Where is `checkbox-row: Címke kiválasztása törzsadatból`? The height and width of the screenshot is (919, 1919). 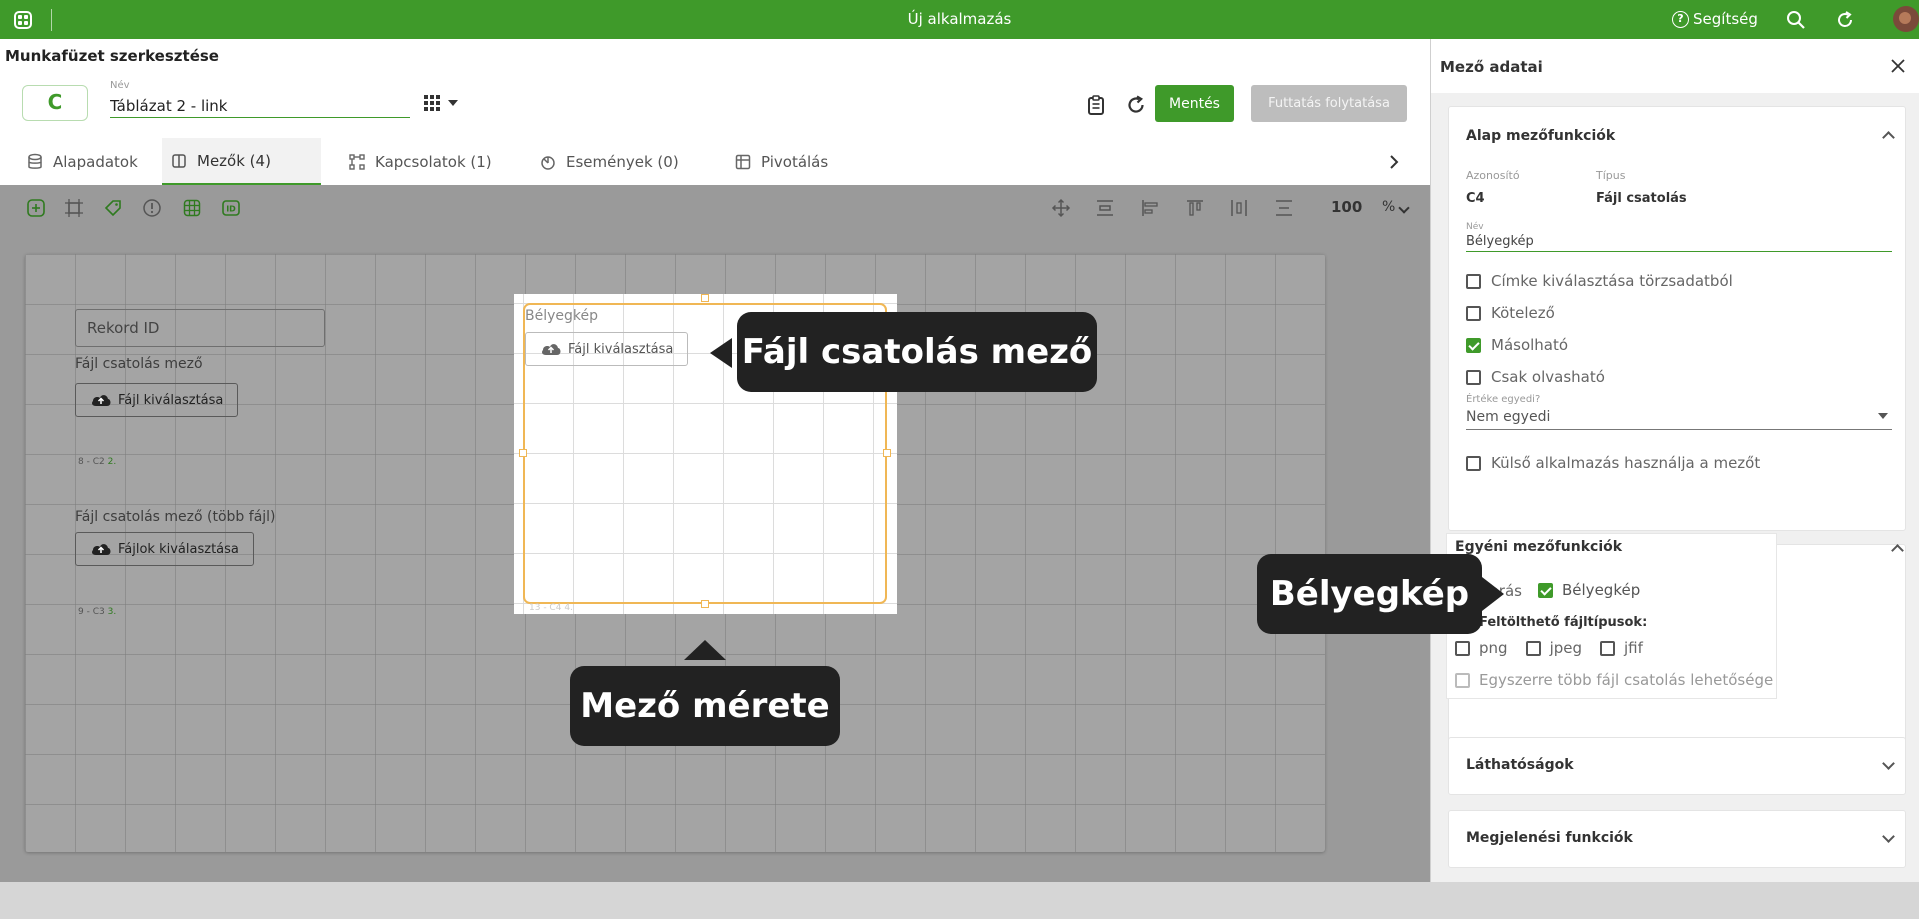
checkbox-row: Címke kiválasztása törzsadatból is located at coordinates (1599, 281).